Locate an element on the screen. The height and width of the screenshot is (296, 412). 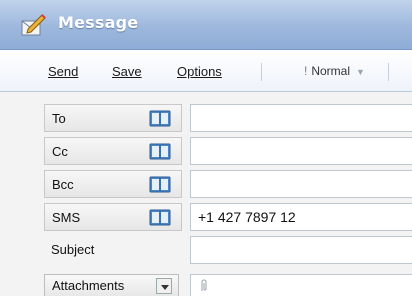
compose-message-icon is located at coordinates (33, 25).